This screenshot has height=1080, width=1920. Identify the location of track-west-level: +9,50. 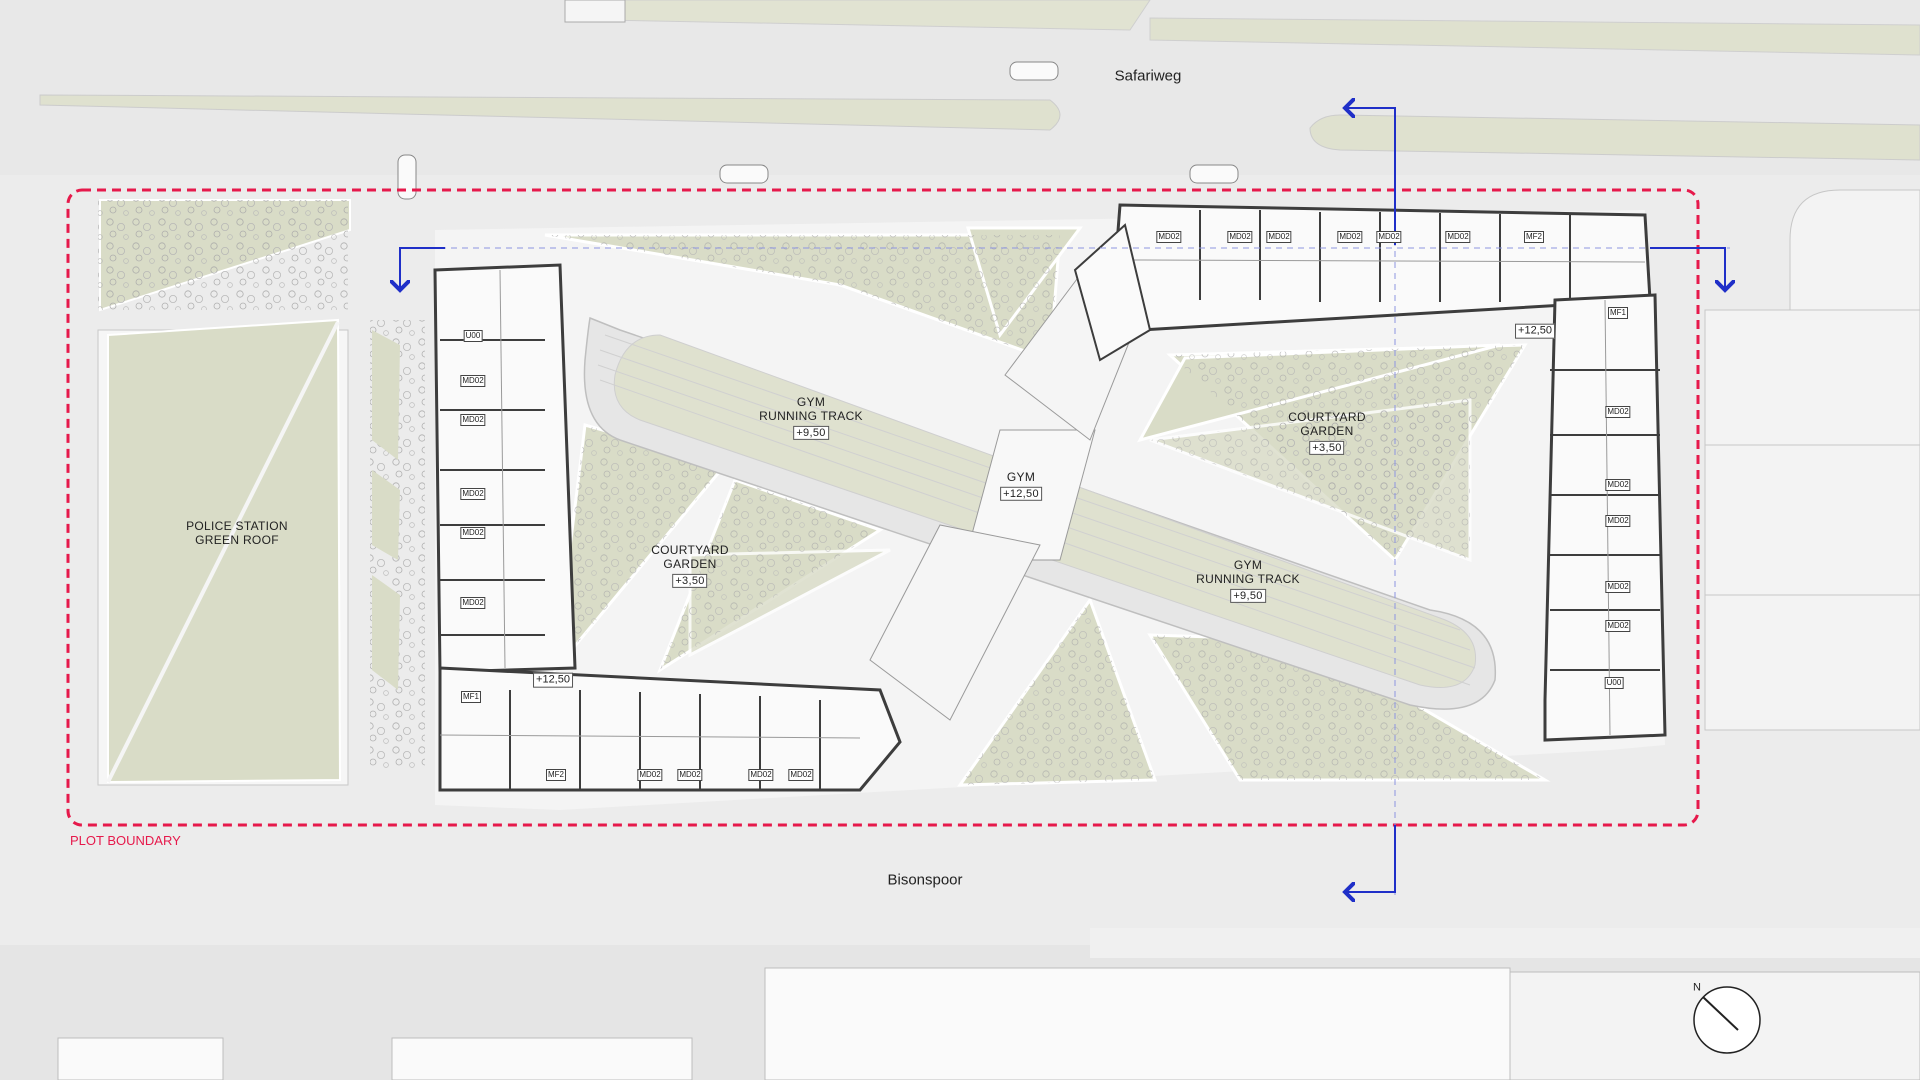
(811, 433).